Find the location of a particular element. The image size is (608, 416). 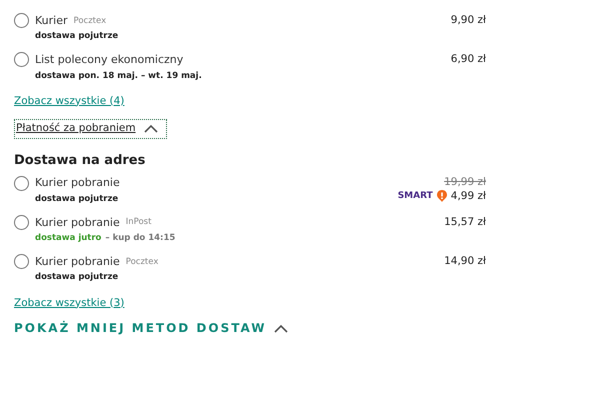

delivery-time: dostawa pon. 18 maj. – wt. 19 maj. is located at coordinates (118, 76).